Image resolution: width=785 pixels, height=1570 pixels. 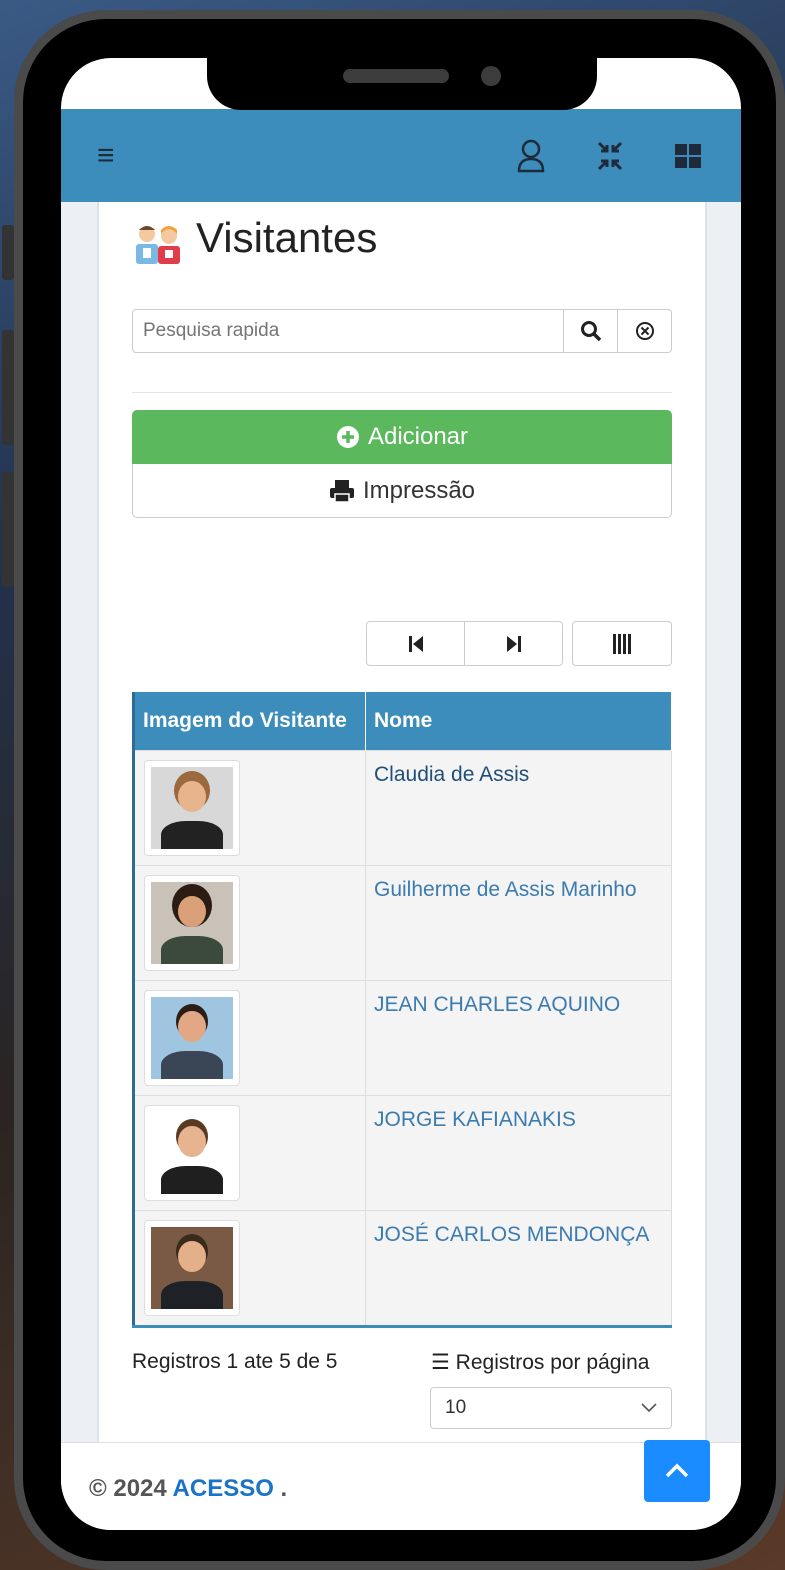 What do you see at coordinates (280, 1488) in the screenshot?
I see `copyright-suffix: .` at bounding box center [280, 1488].